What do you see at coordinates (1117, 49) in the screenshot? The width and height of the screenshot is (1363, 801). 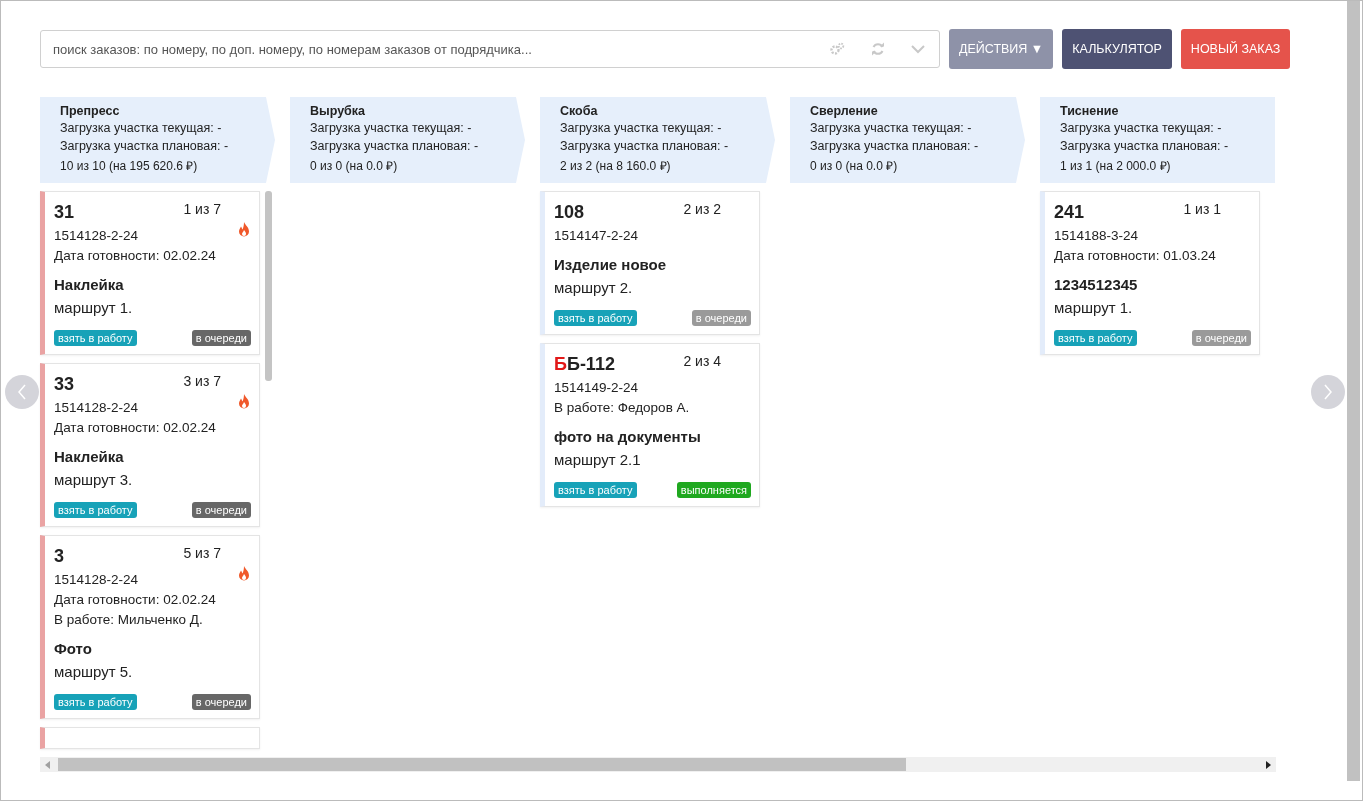 I see `toolbar-button: КАЛЬКУЛЯТОР` at bounding box center [1117, 49].